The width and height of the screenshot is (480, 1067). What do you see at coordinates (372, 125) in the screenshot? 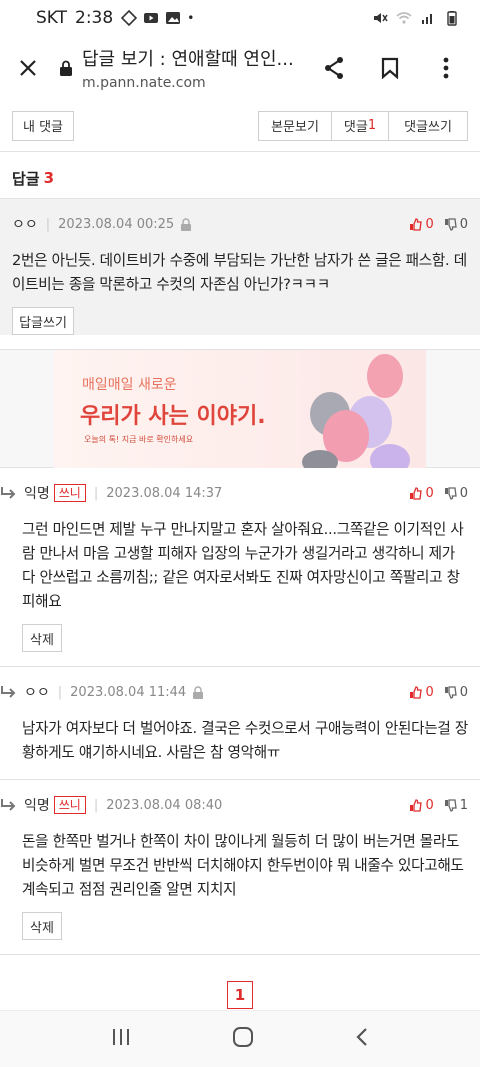
I see `comments-count: 1` at bounding box center [372, 125].